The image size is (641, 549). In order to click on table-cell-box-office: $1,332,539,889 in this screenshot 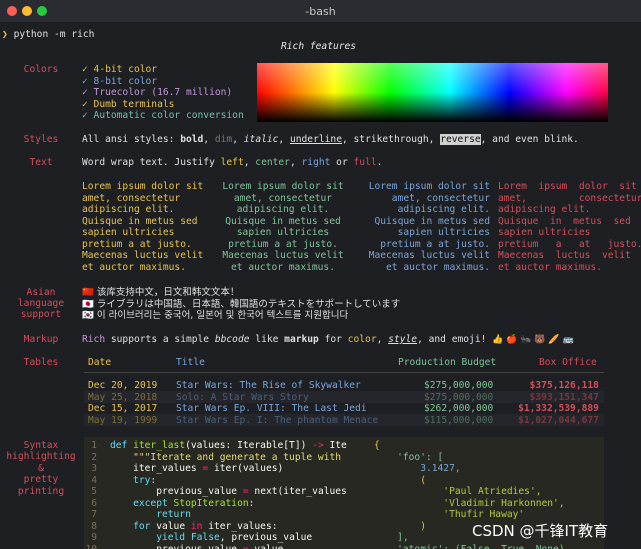, I will do `click(558, 408)`.